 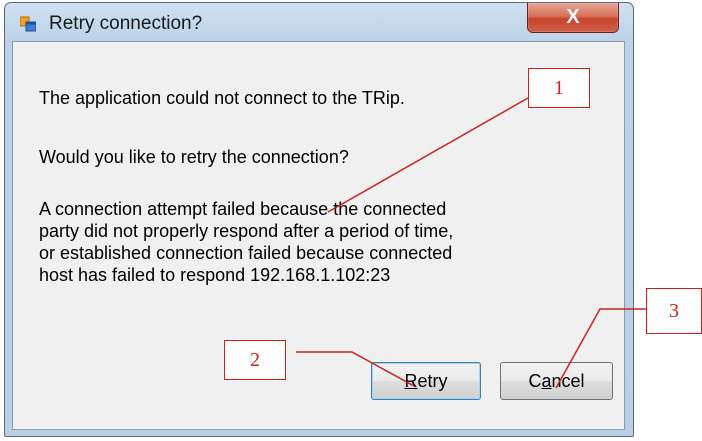 What do you see at coordinates (411, 381) in the screenshot?
I see `retry-mnemonic: R` at bounding box center [411, 381].